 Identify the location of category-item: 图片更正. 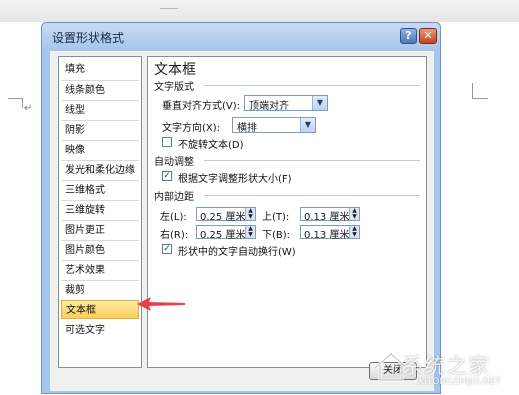
(100, 229).